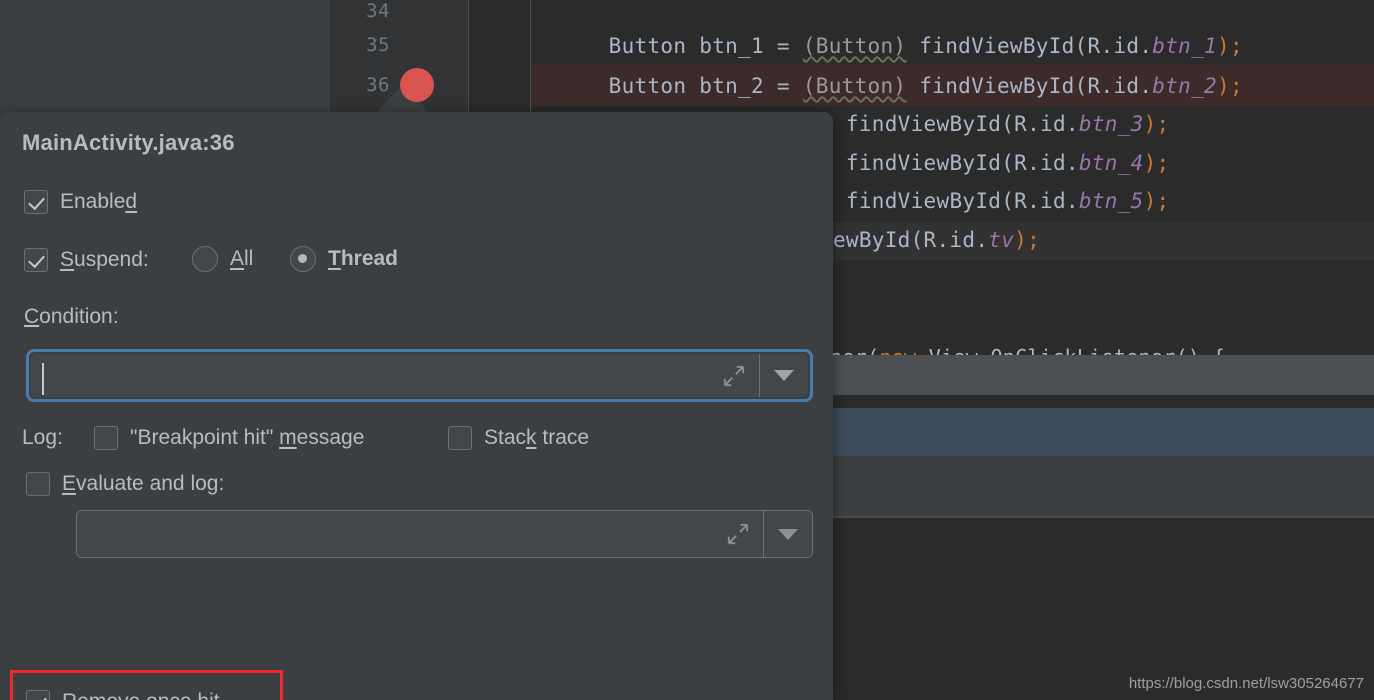  I want to click on code-line-38: ) findViewById(R.id.btn_4);, so click(995, 163).